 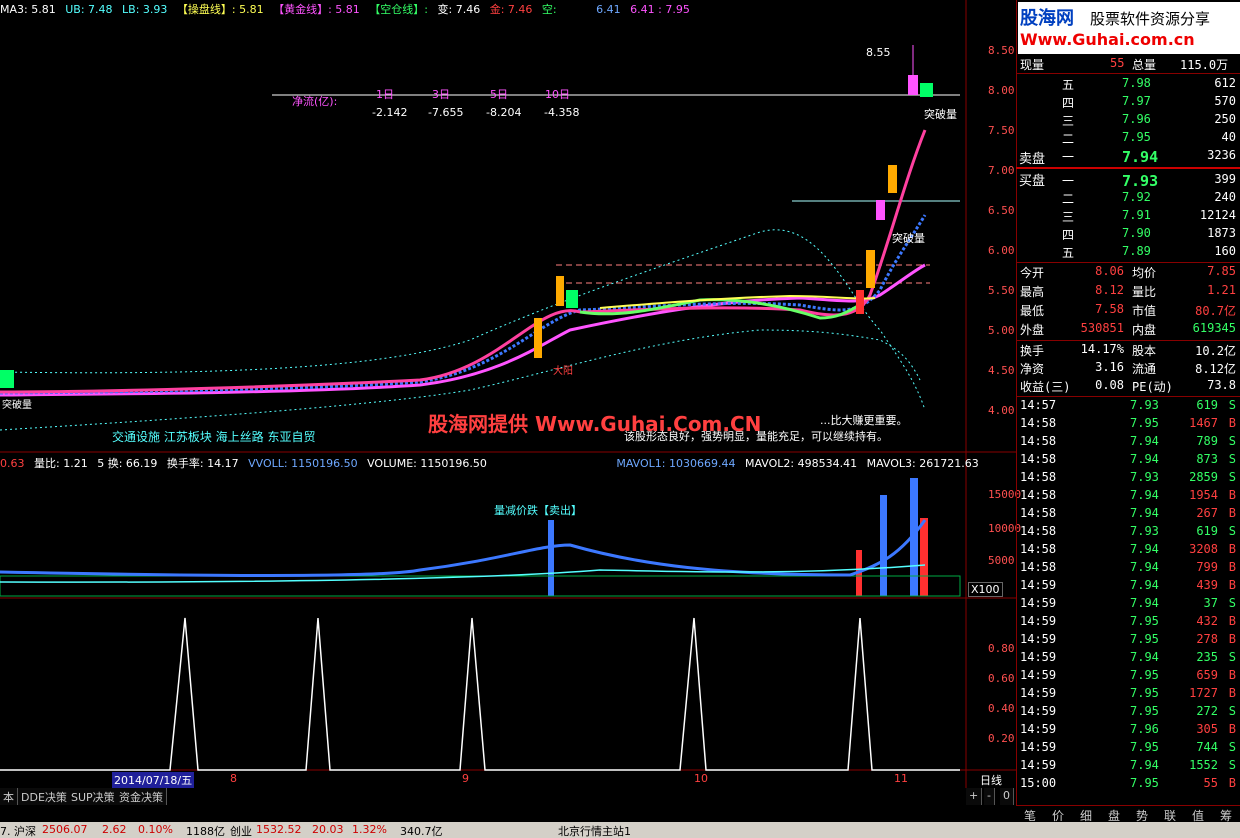 I want to click on tick-row: 14:59 7.94 1552 S, so click(x=1129, y=766).